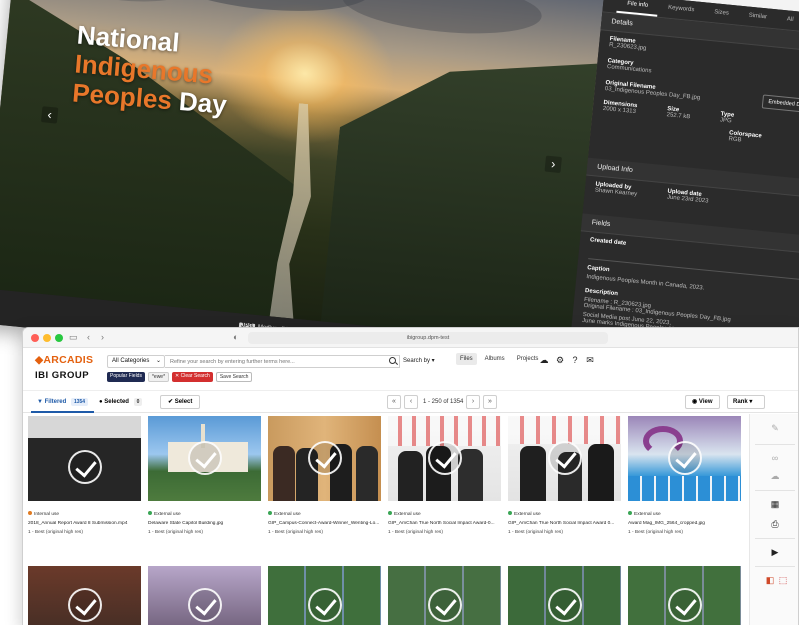  What do you see at coordinates (192, 377) in the screenshot?
I see `clear-search-button: ✕ Clear Search` at bounding box center [192, 377].